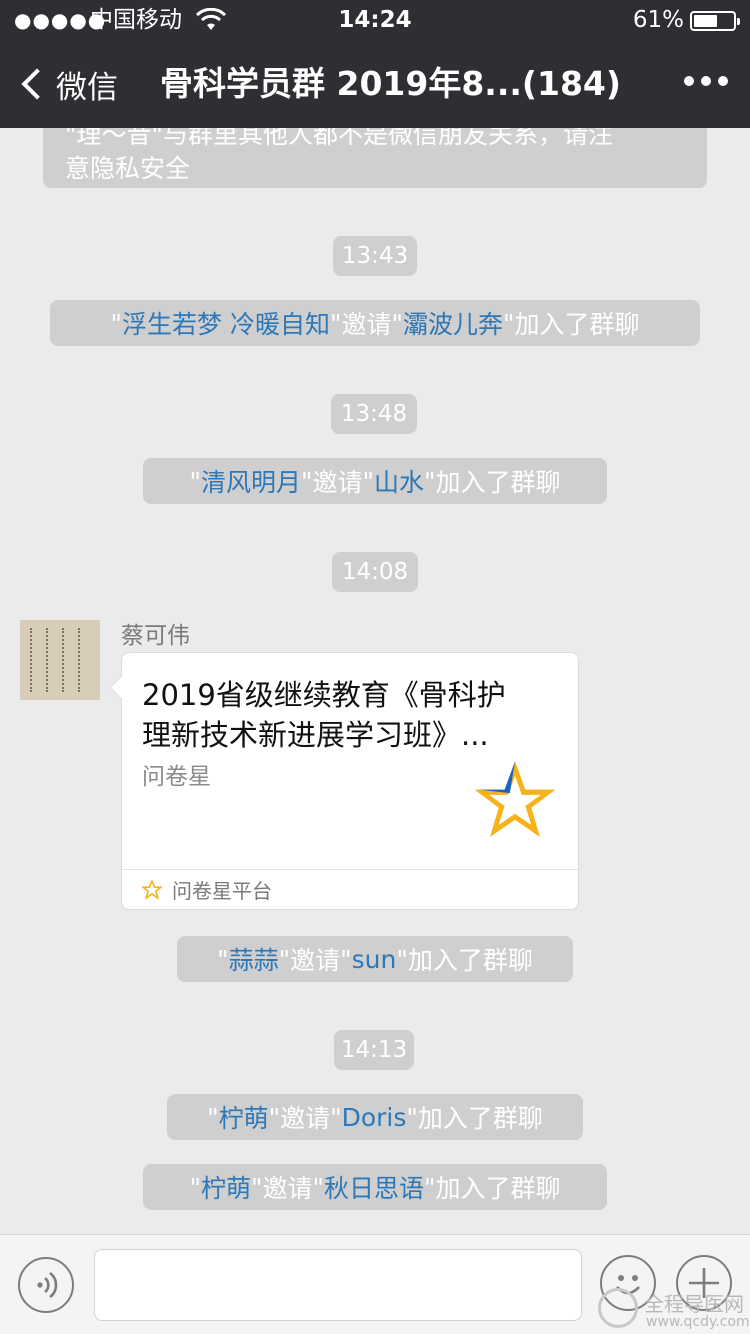 Image resolution: width=750 pixels, height=1334 pixels. I want to click on more-options-button, so click(706, 81).